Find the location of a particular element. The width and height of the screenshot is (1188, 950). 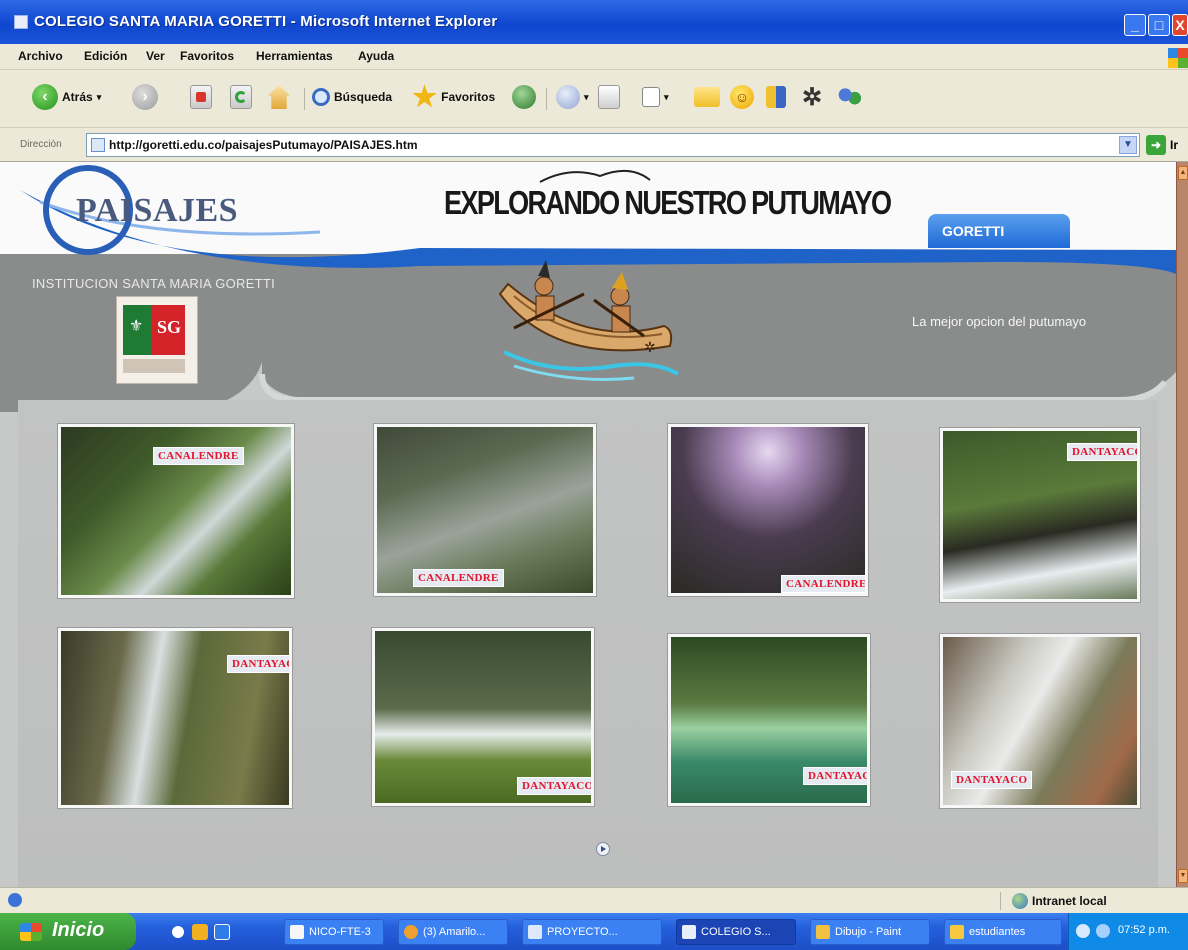

menu-ver: Ver is located at coordinates (155, 56).